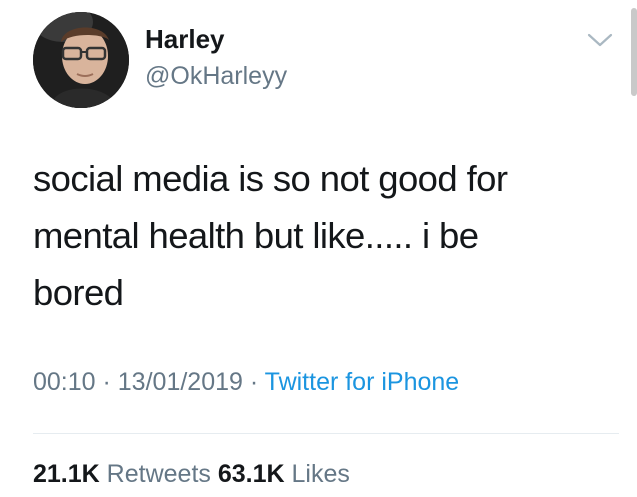 The width and height of the screenshot is (637, 497). Describe the element at coordinates (251, 474) in the screenshot. I see `likes-count: 63.1K` at that location.